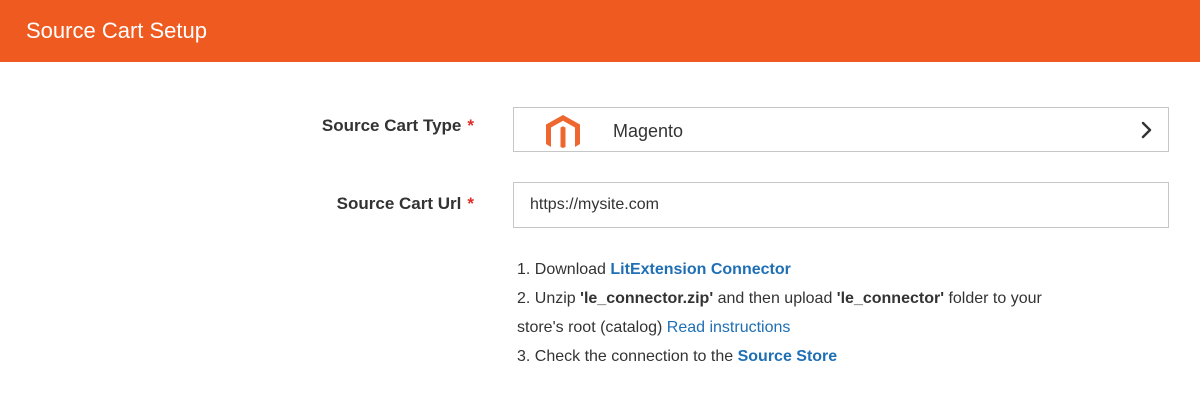 This screenshot has width=1200, height=405. Describe the element at coordinates (890, 298) in the screenshot. I see `folder-name: 'le_connector'` at that location.